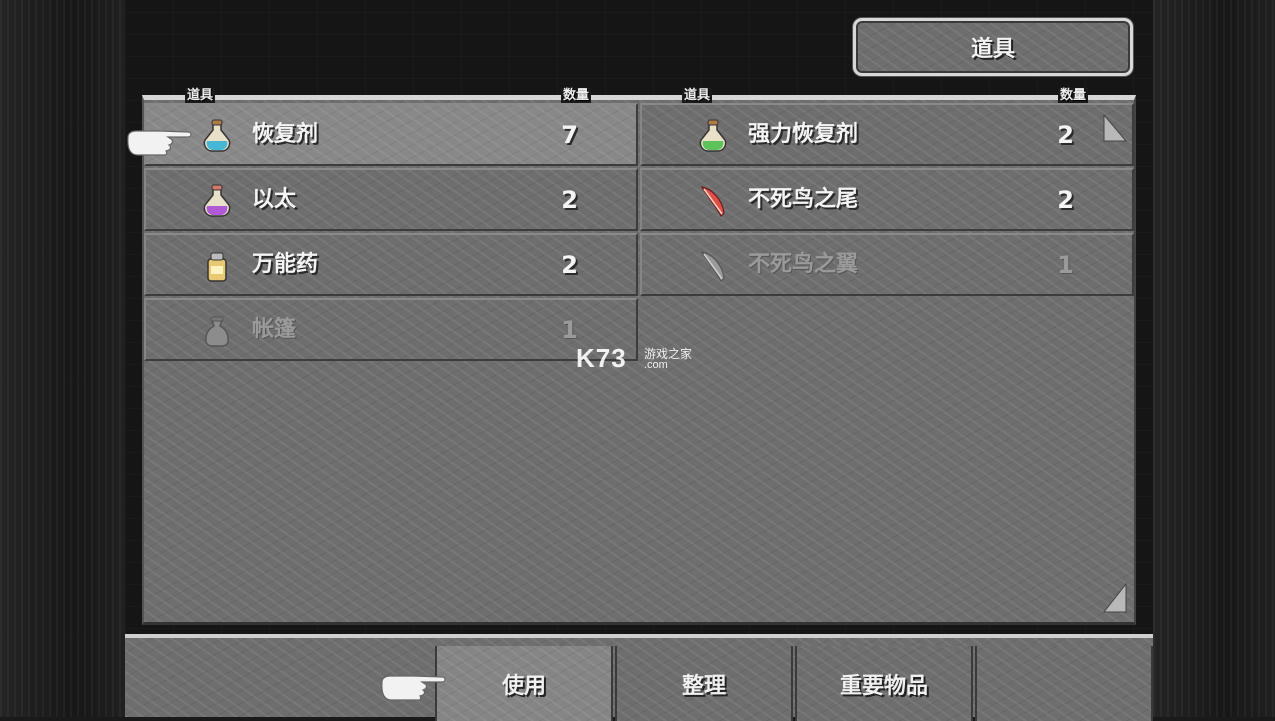 Image resolution: width=1275 pixels, height=721 pixels. Describe the element at coordinates (391, 199) in the screenshot. I see `item-slot-ether: 以太 2` at that location.